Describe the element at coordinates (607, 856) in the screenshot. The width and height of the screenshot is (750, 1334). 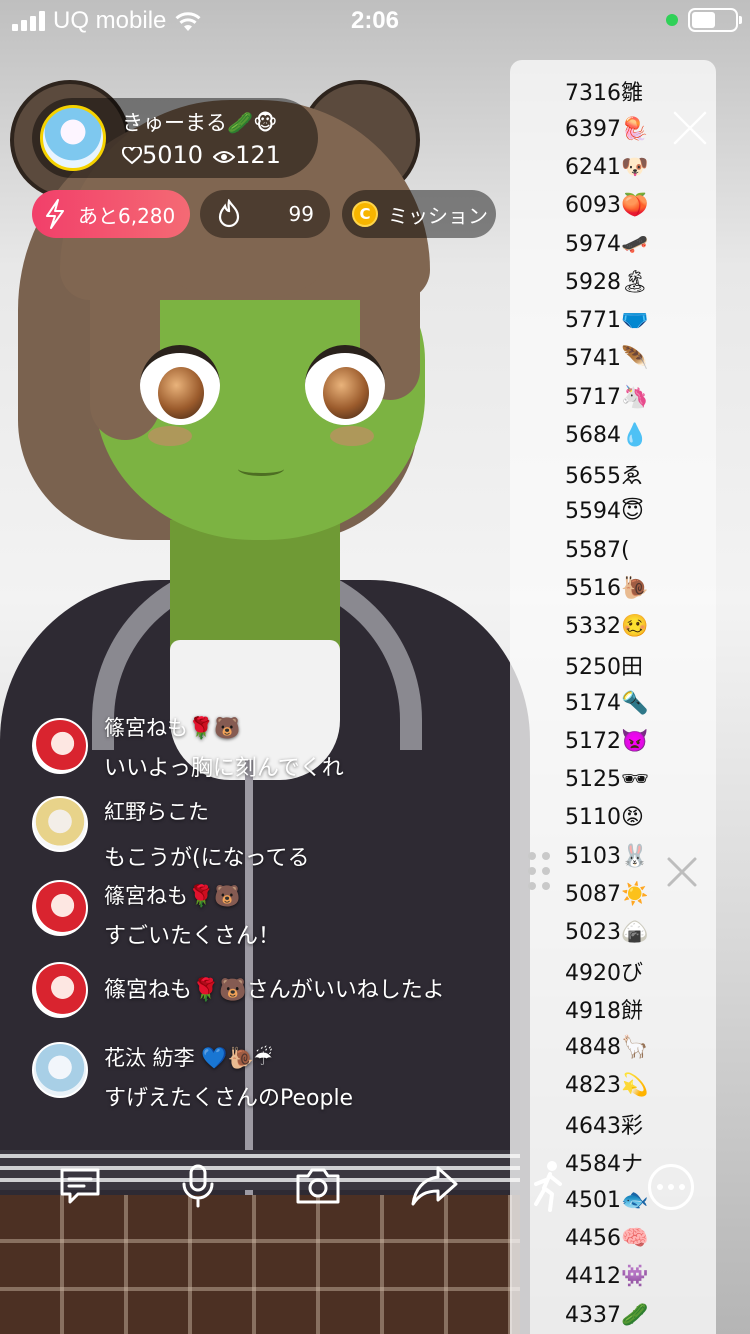
I see `ranking-item: 5103🐰` at that location.